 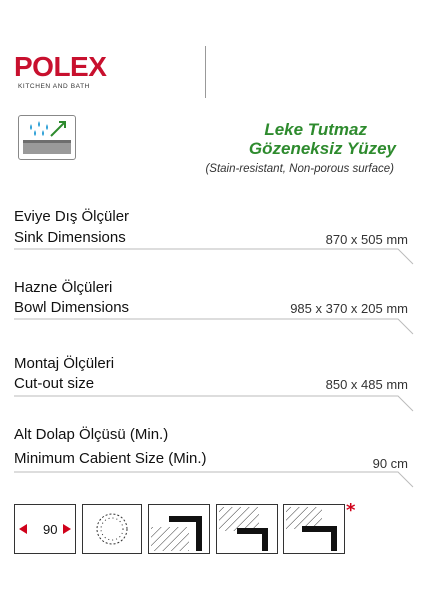 What do you see at coordinates (179, 529) in the screenshot?
I see `flush-mount-icon` at bounding box center [179, 529].